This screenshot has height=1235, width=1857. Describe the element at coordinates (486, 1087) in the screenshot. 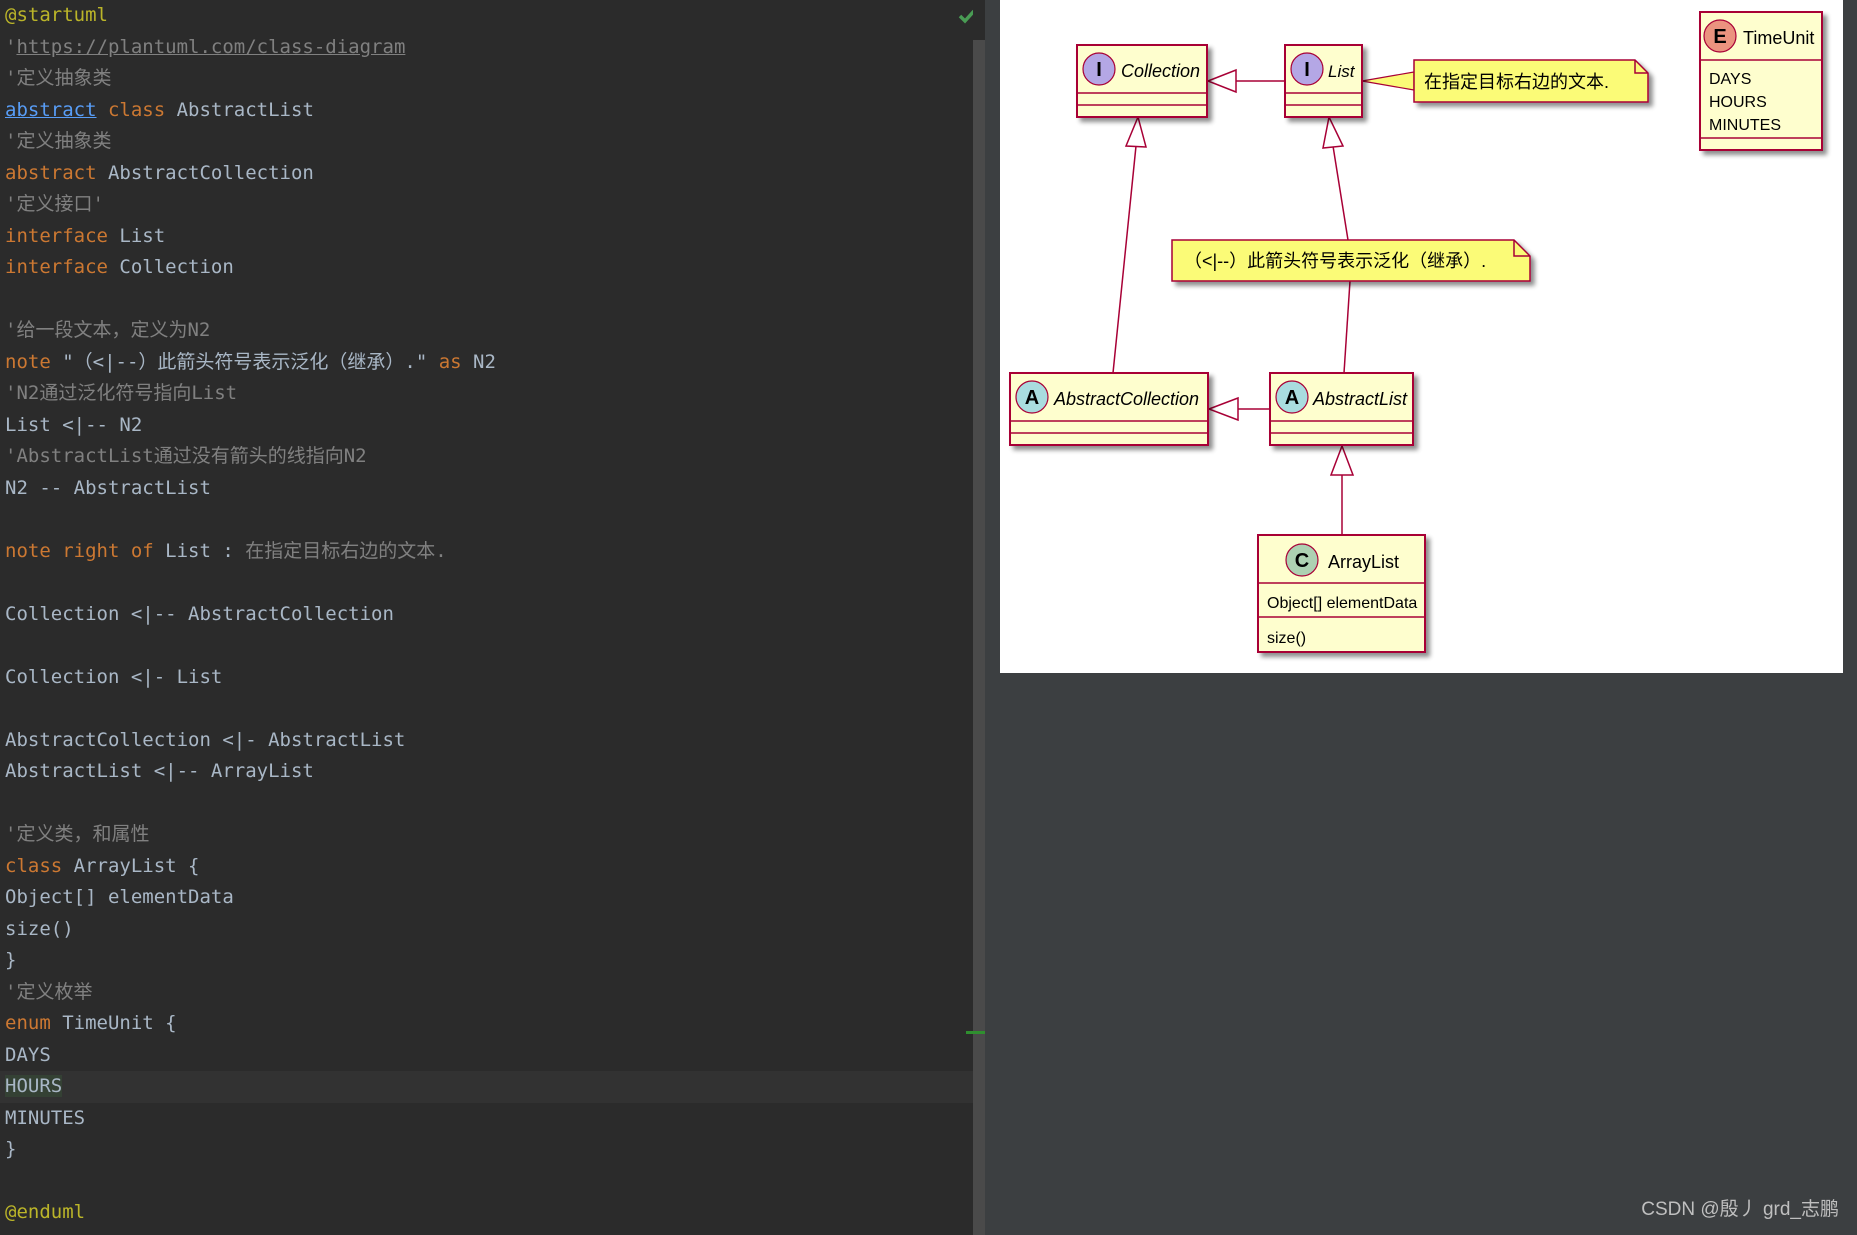

I see `code-line: HOURS` at that location.